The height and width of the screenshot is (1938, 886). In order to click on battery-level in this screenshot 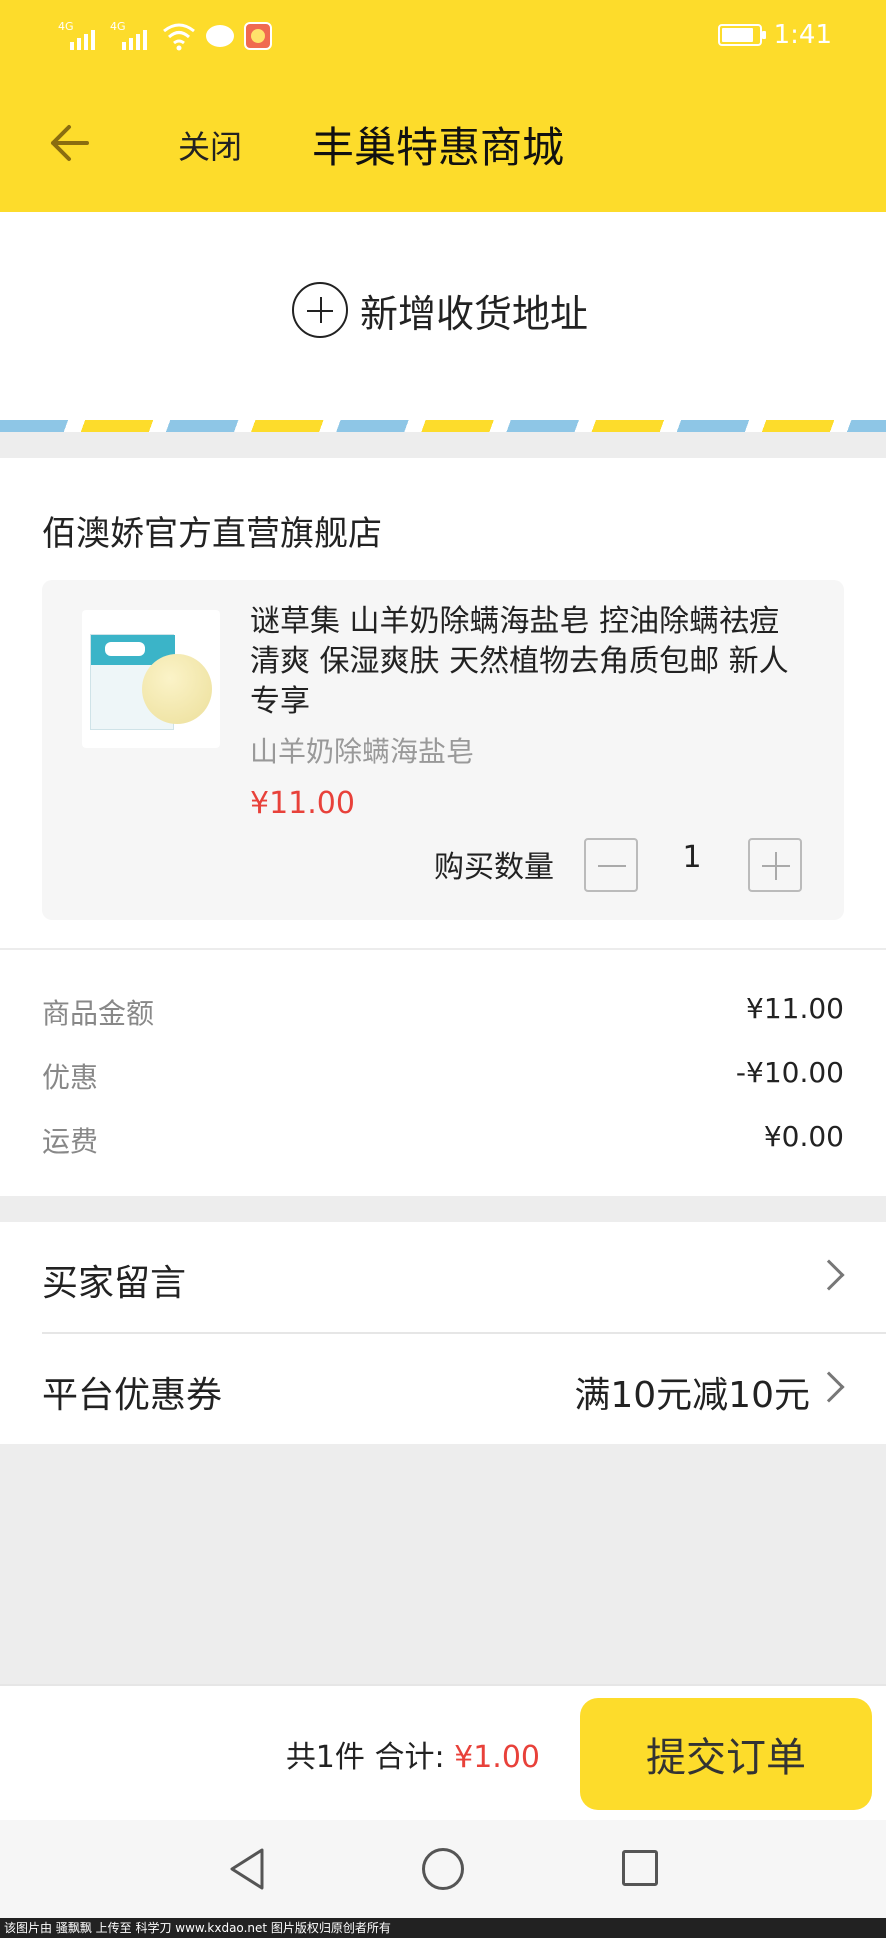, I will do `click(737, 35)`.